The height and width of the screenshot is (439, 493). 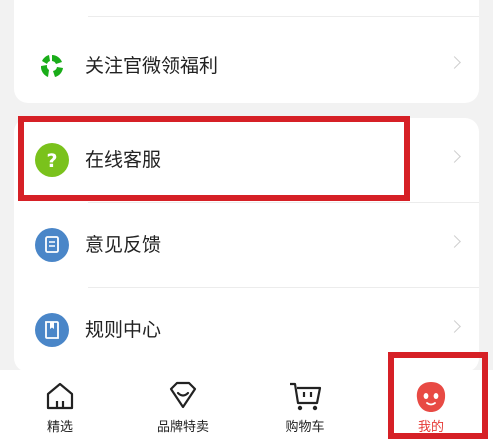 What do you see at coordinates (283, 16) in the screenshot?
I see `divider` at bounding box center [283, 16].